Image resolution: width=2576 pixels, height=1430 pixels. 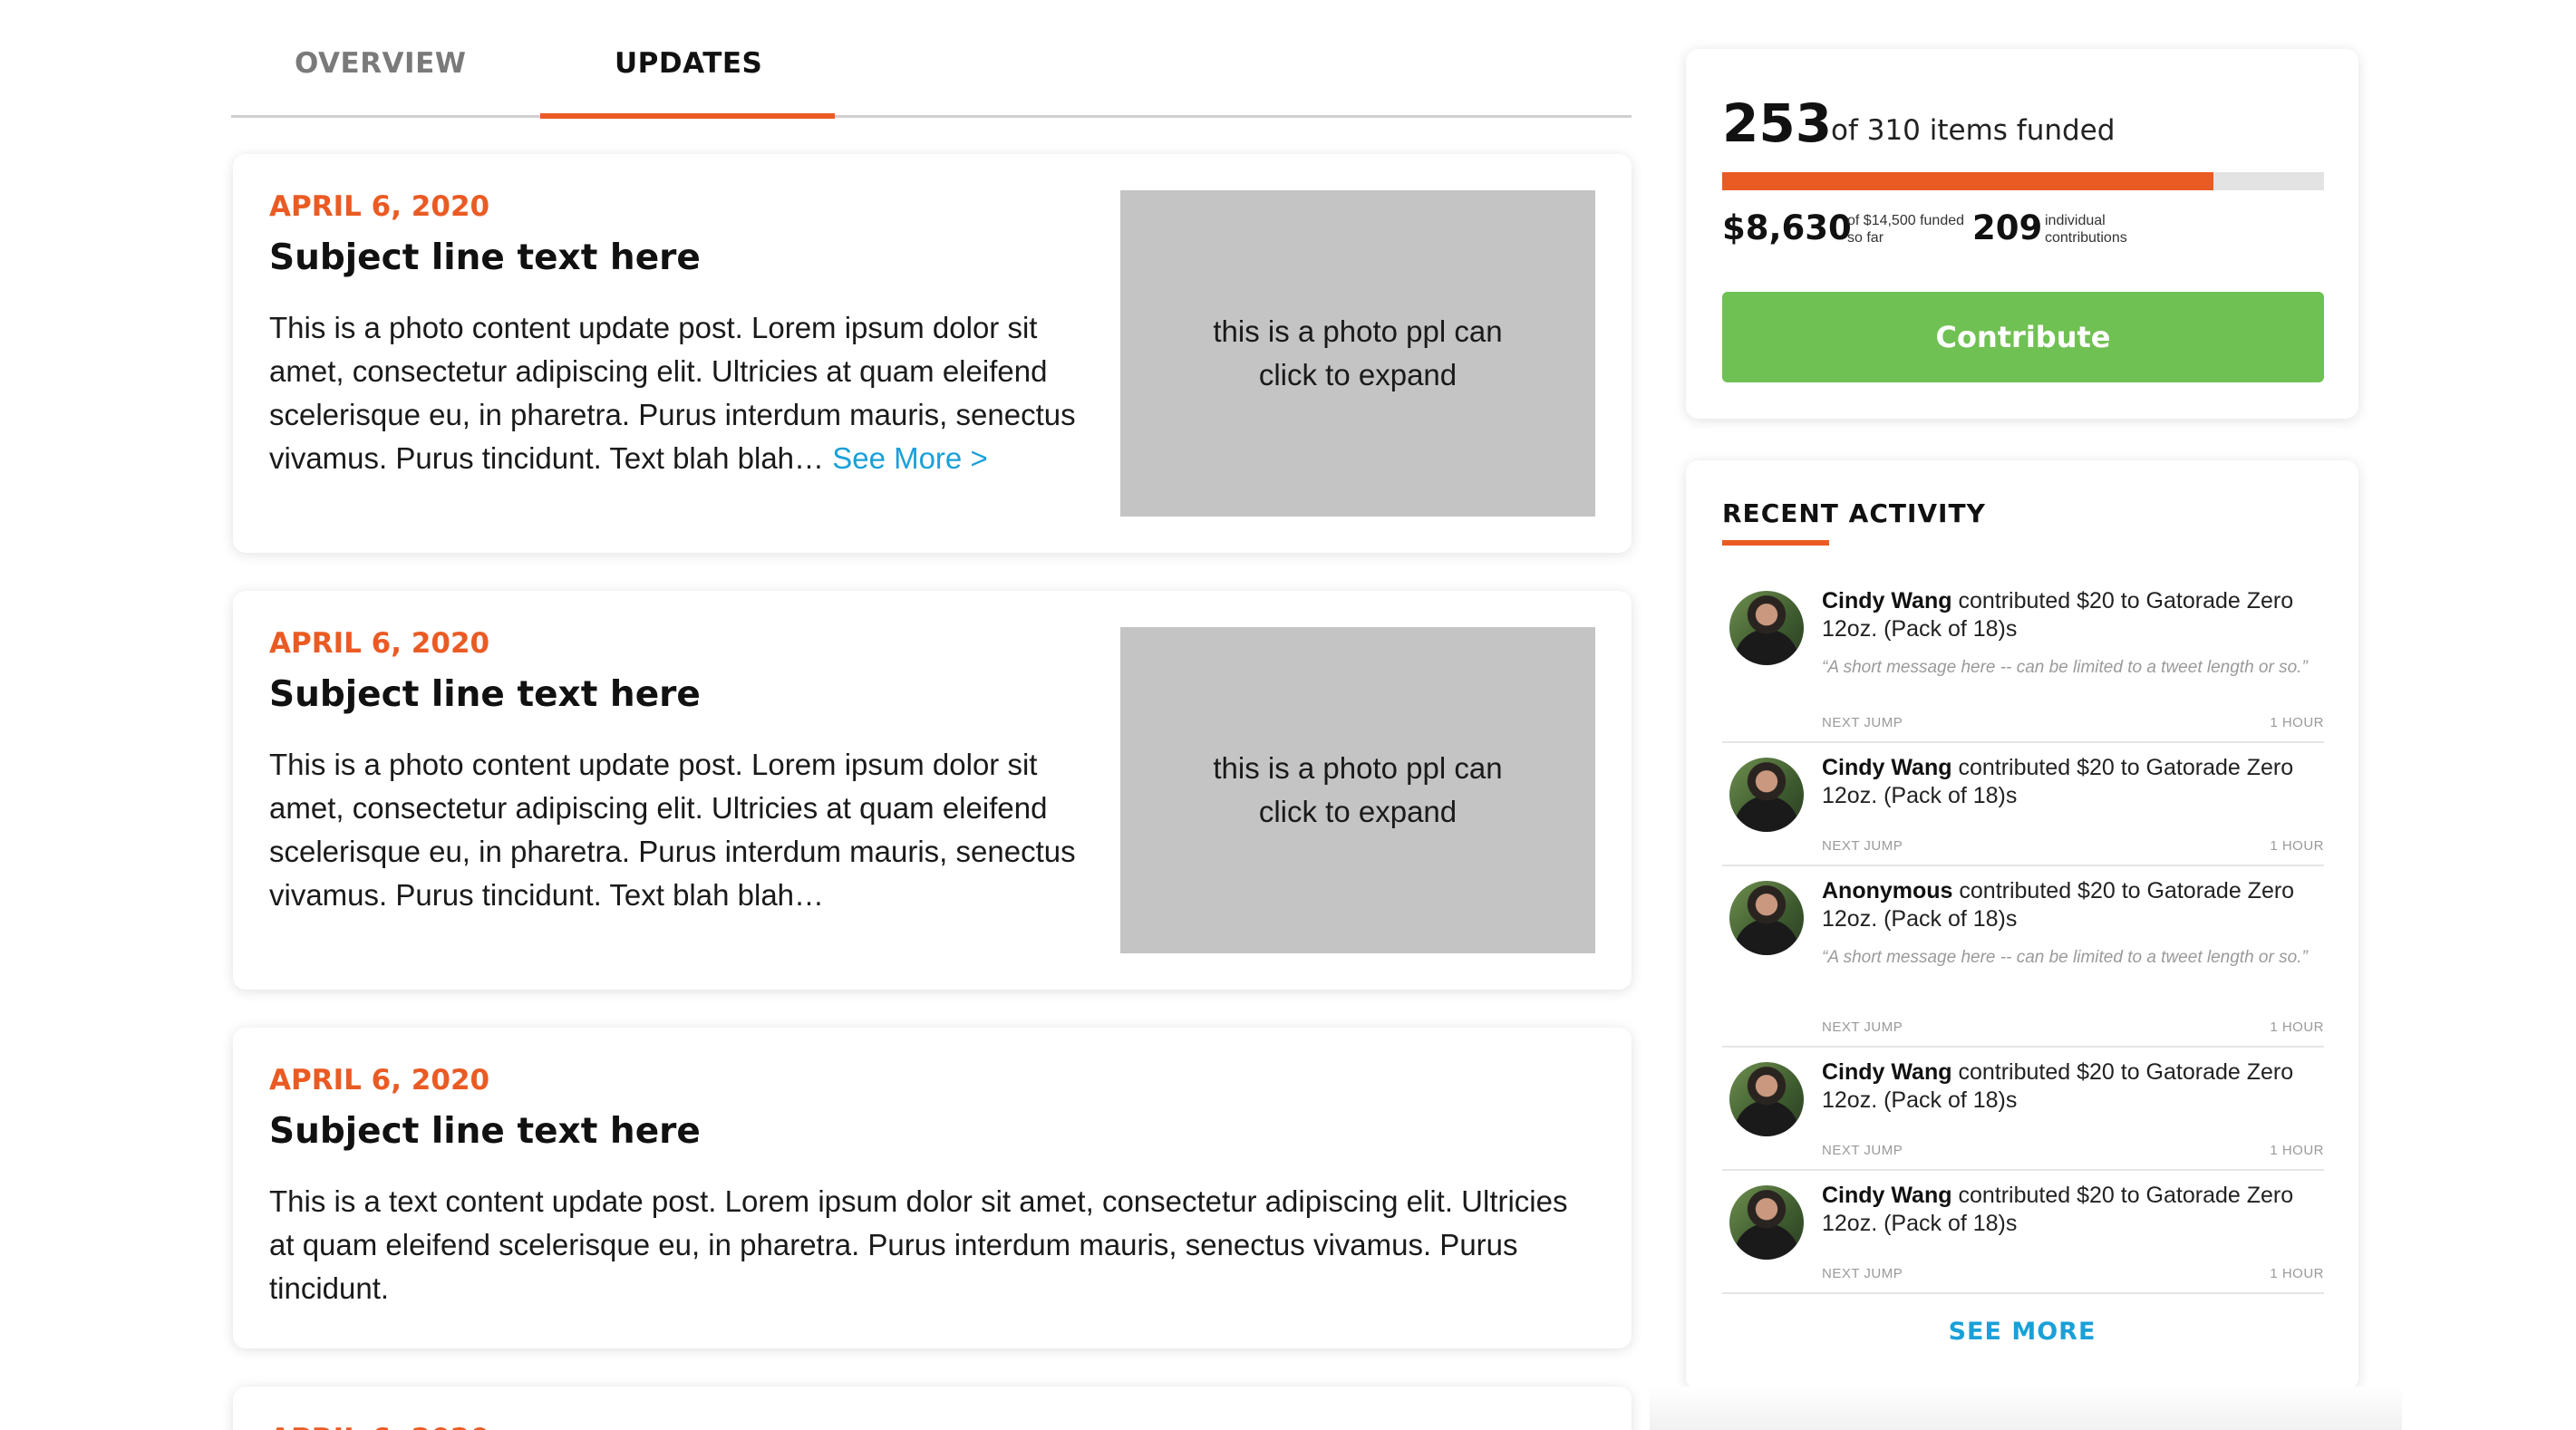 I want to click on items-funded-label: of 310 items funded, so click(x=1973, y=130).